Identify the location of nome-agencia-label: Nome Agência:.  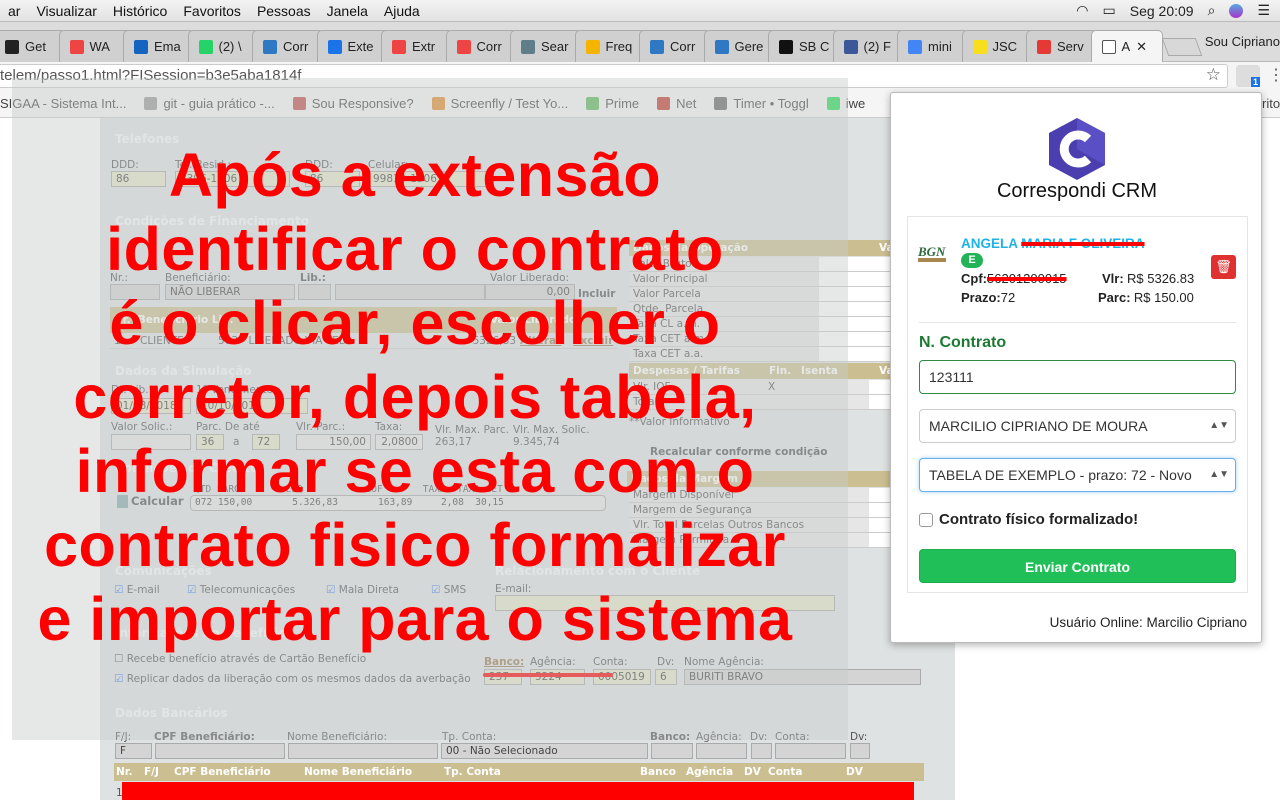
(724, 662).